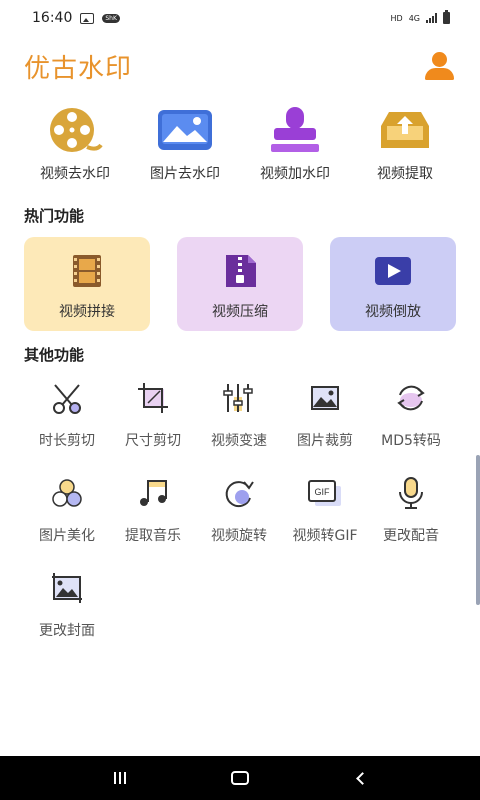 The width and height of the screenshot is (480, 800). Describe the element at coordinates (411, 427) in the screenshot. I see `md5-transcode-button: MD5转码` at that location.